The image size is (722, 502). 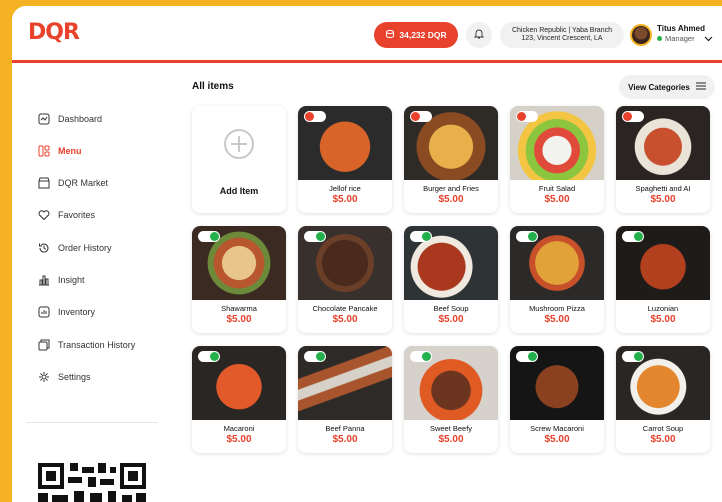 I want to click on sidebar-item-label: Dashboard, so click(x=80, y=119).